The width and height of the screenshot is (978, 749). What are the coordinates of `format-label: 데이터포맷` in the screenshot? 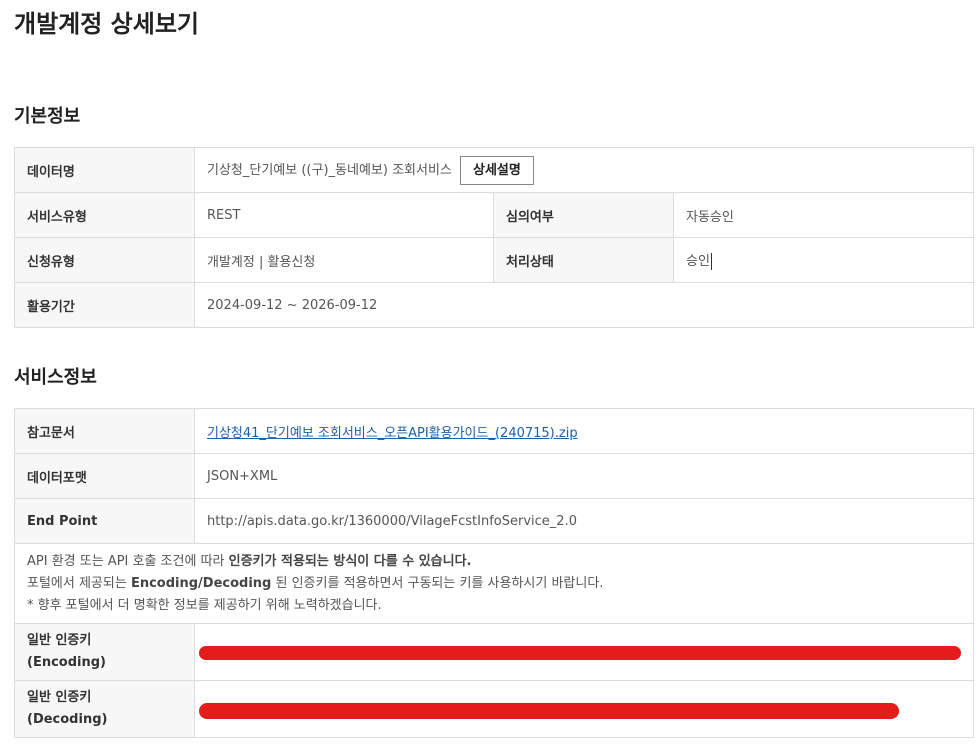 It's located at (104, 476).